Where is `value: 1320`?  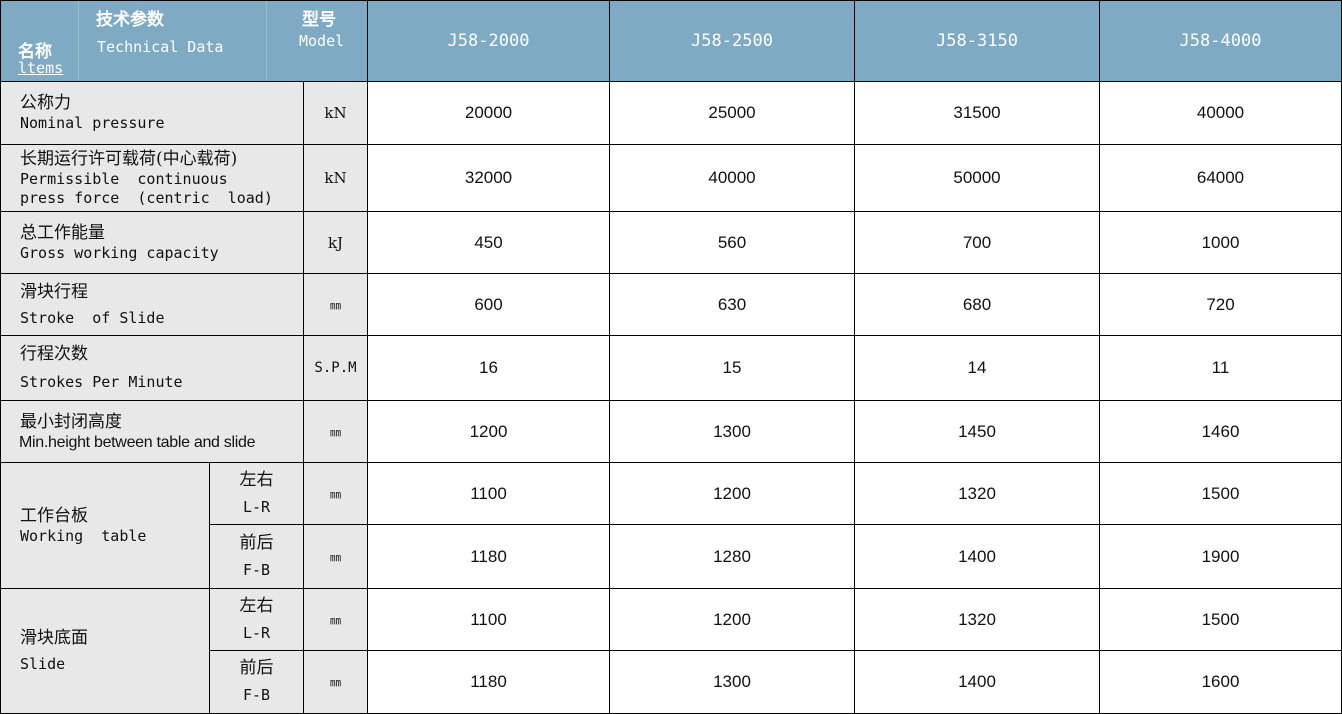 value: 1320 is located at coordinates (977, 619).